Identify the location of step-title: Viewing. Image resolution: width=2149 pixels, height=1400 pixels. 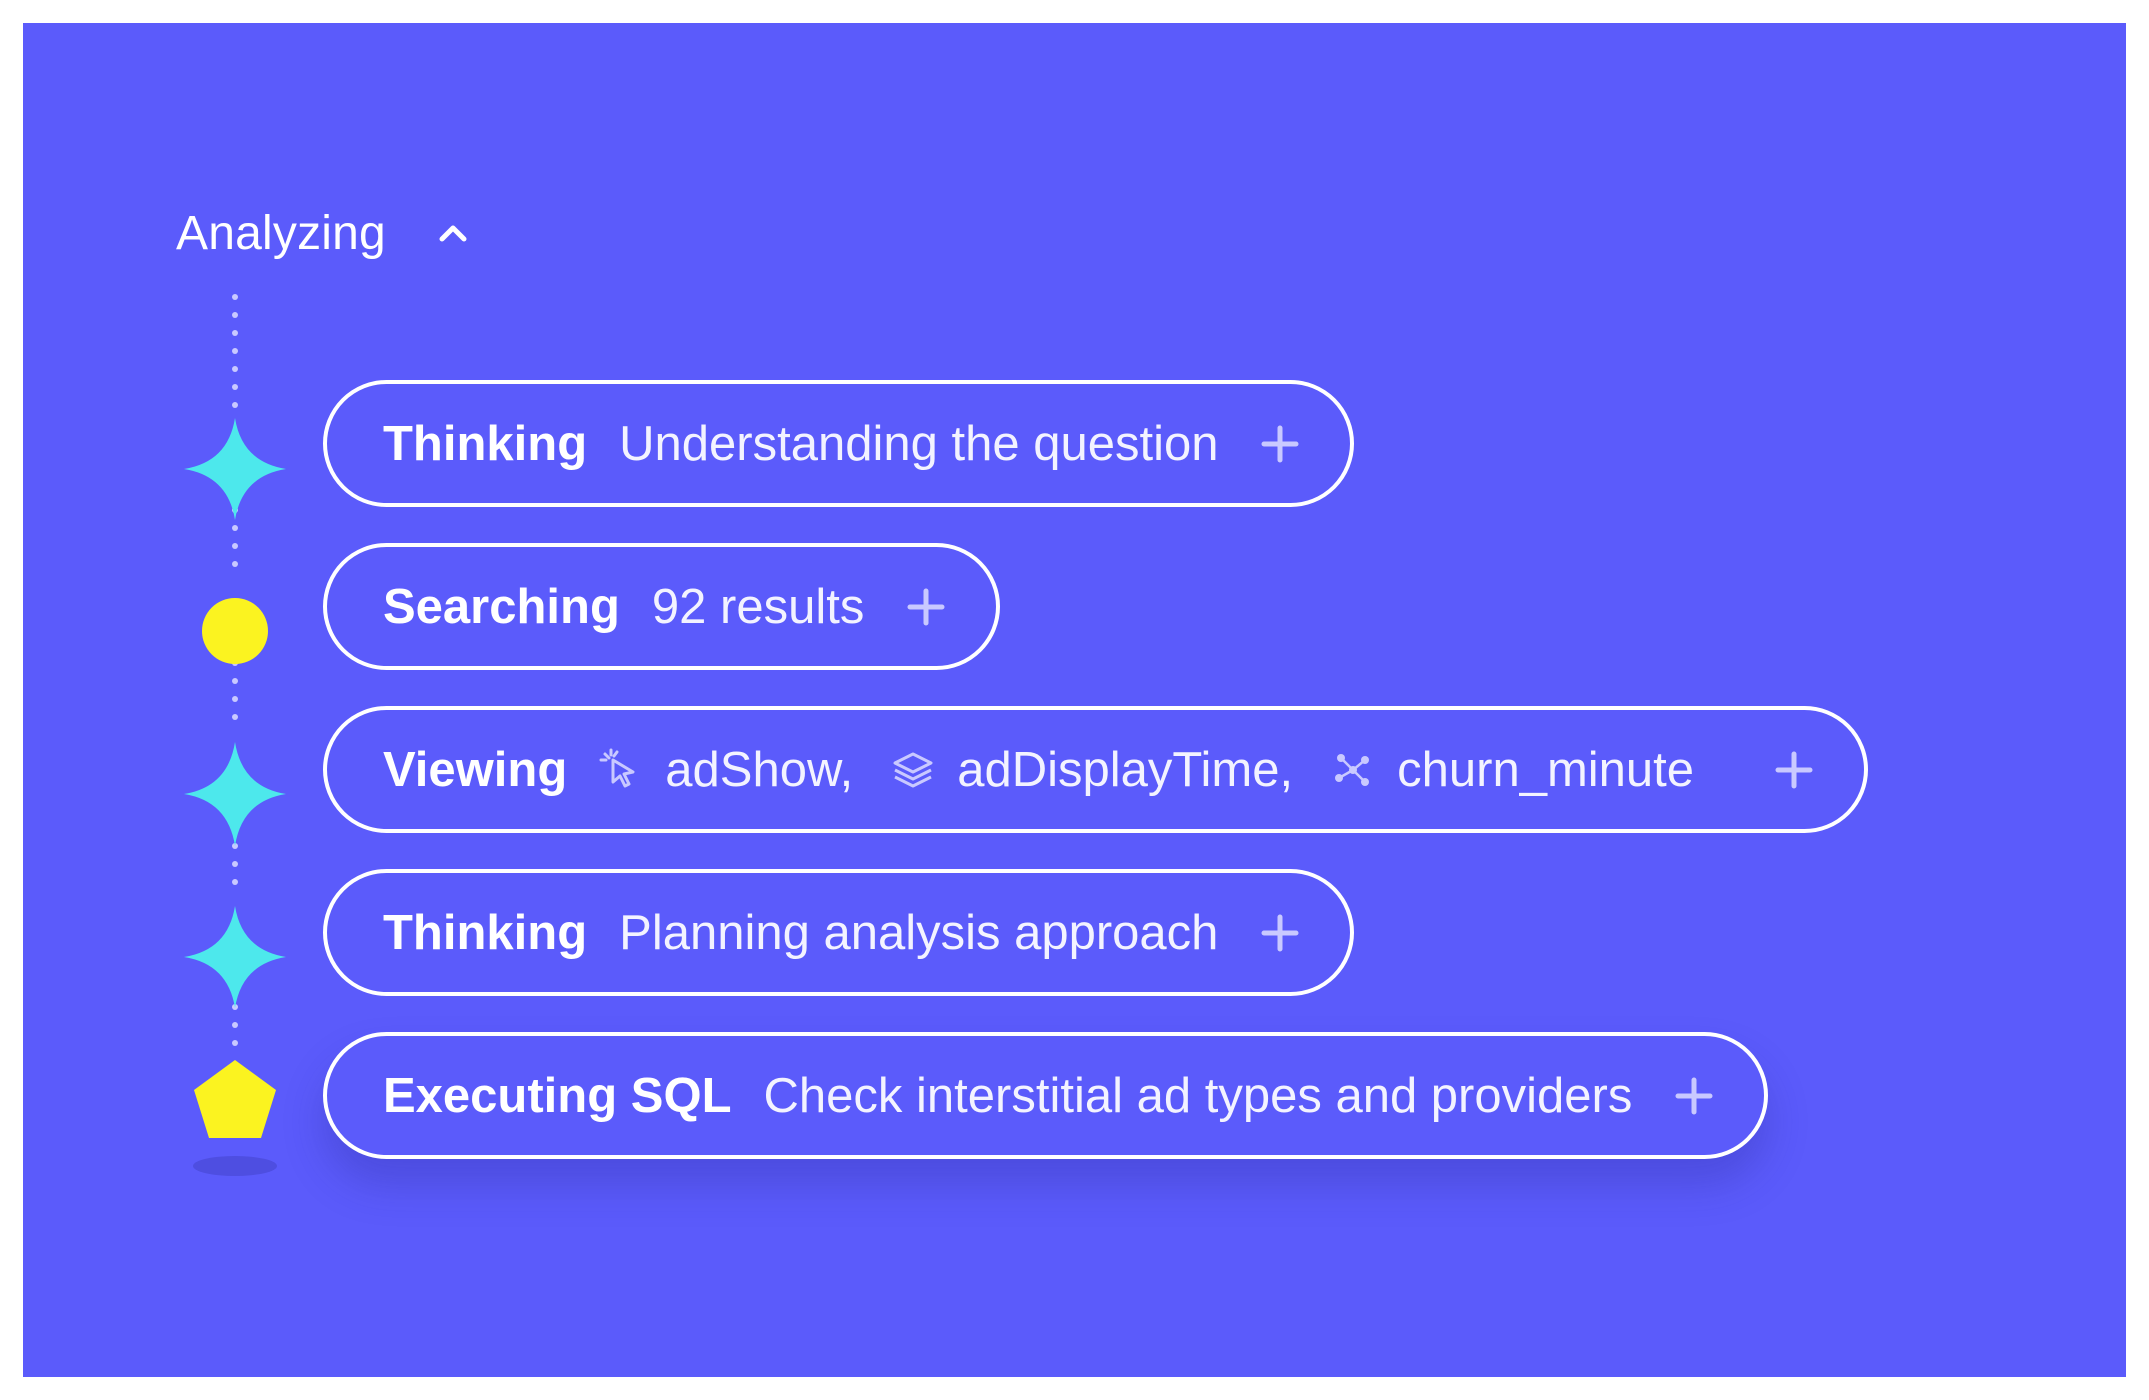
(475, 769).